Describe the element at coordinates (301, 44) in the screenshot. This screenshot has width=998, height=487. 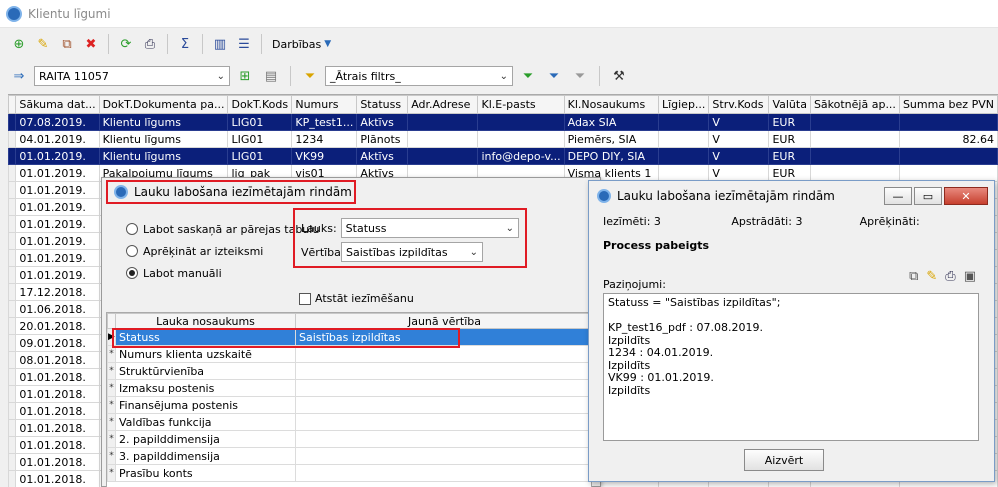
I see `actions-menu: Darbības ▼` at that location.